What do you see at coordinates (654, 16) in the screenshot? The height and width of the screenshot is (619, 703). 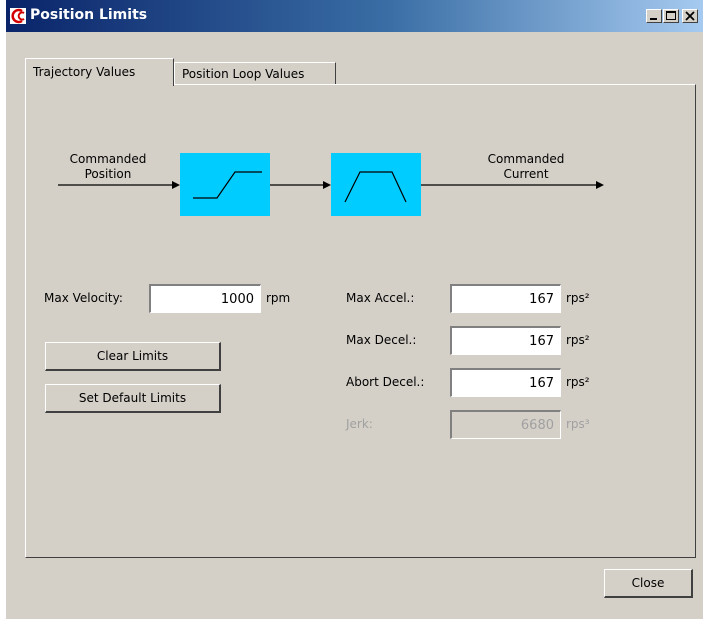 I see `minimize-button` at bounding box center [654, 16].